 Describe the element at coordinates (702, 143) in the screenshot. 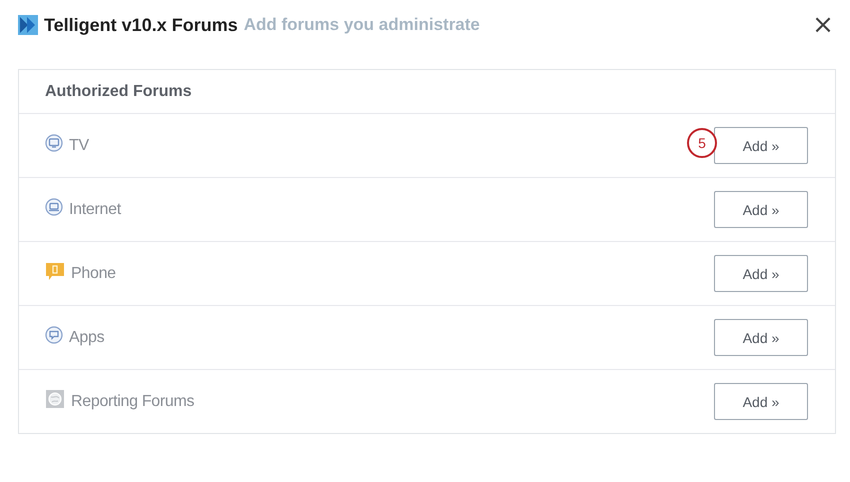

I see `step-badge: 5` at that location.